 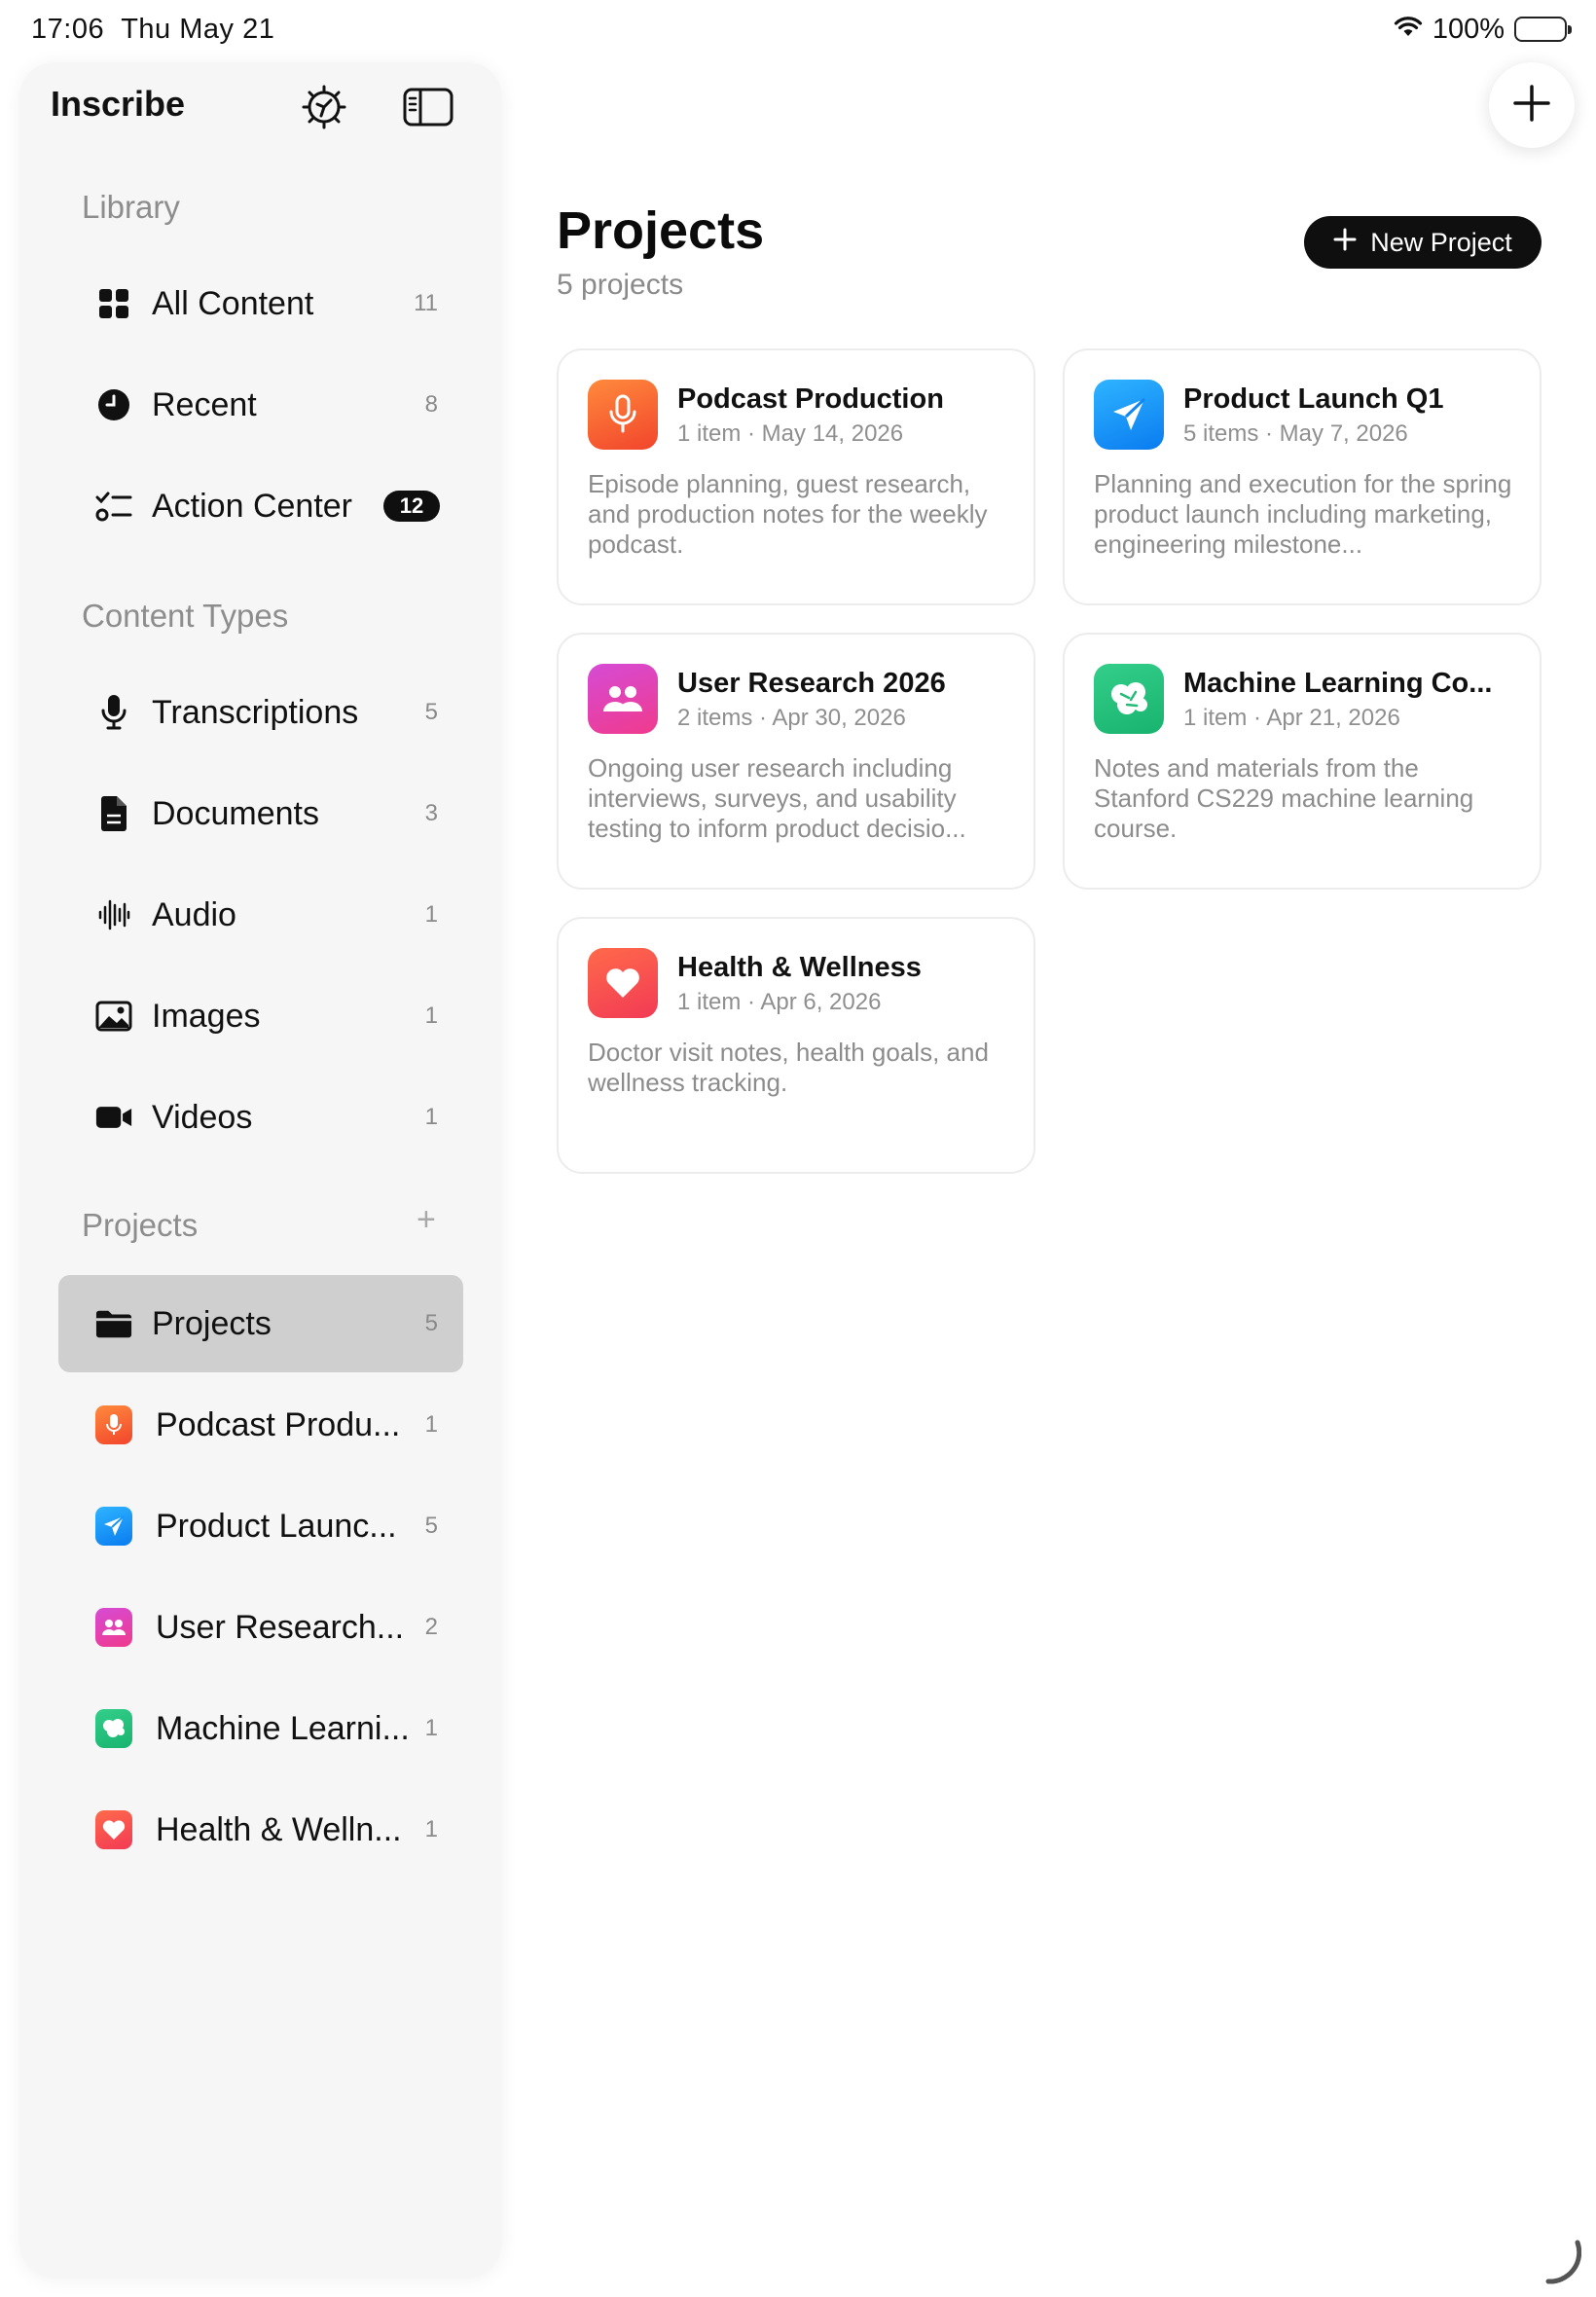 I want to click on card-meta: 1 item · Apr 21, 2026, so click(x=1291, y=718).